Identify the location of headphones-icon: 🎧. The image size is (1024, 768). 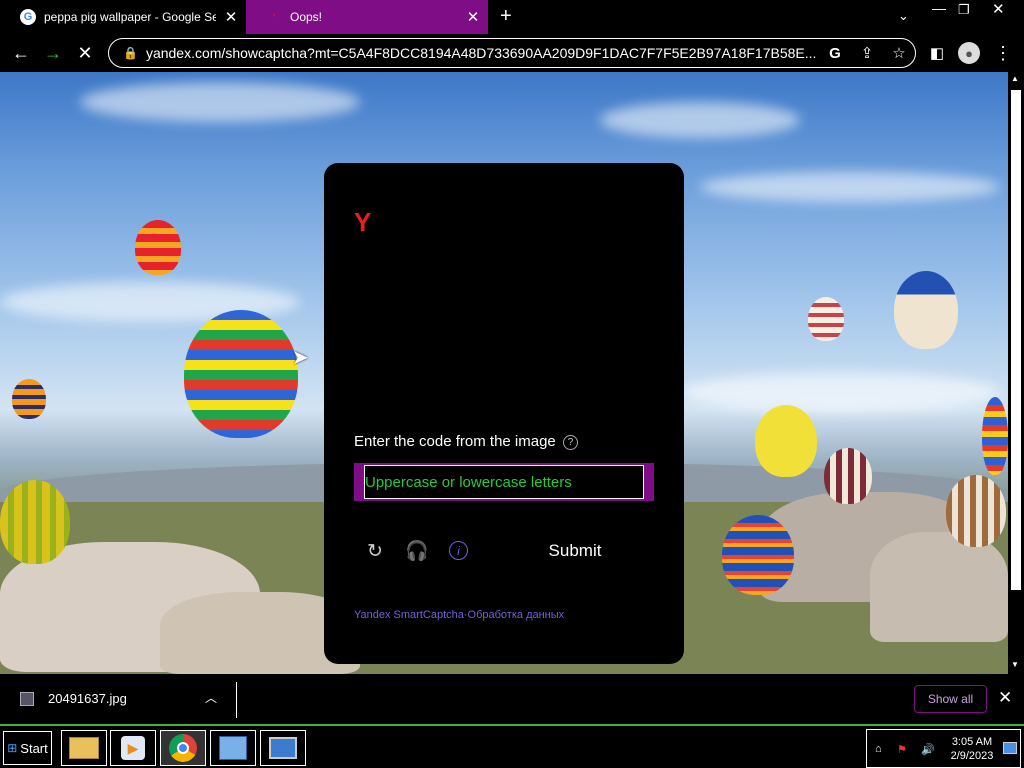
(417, 551).